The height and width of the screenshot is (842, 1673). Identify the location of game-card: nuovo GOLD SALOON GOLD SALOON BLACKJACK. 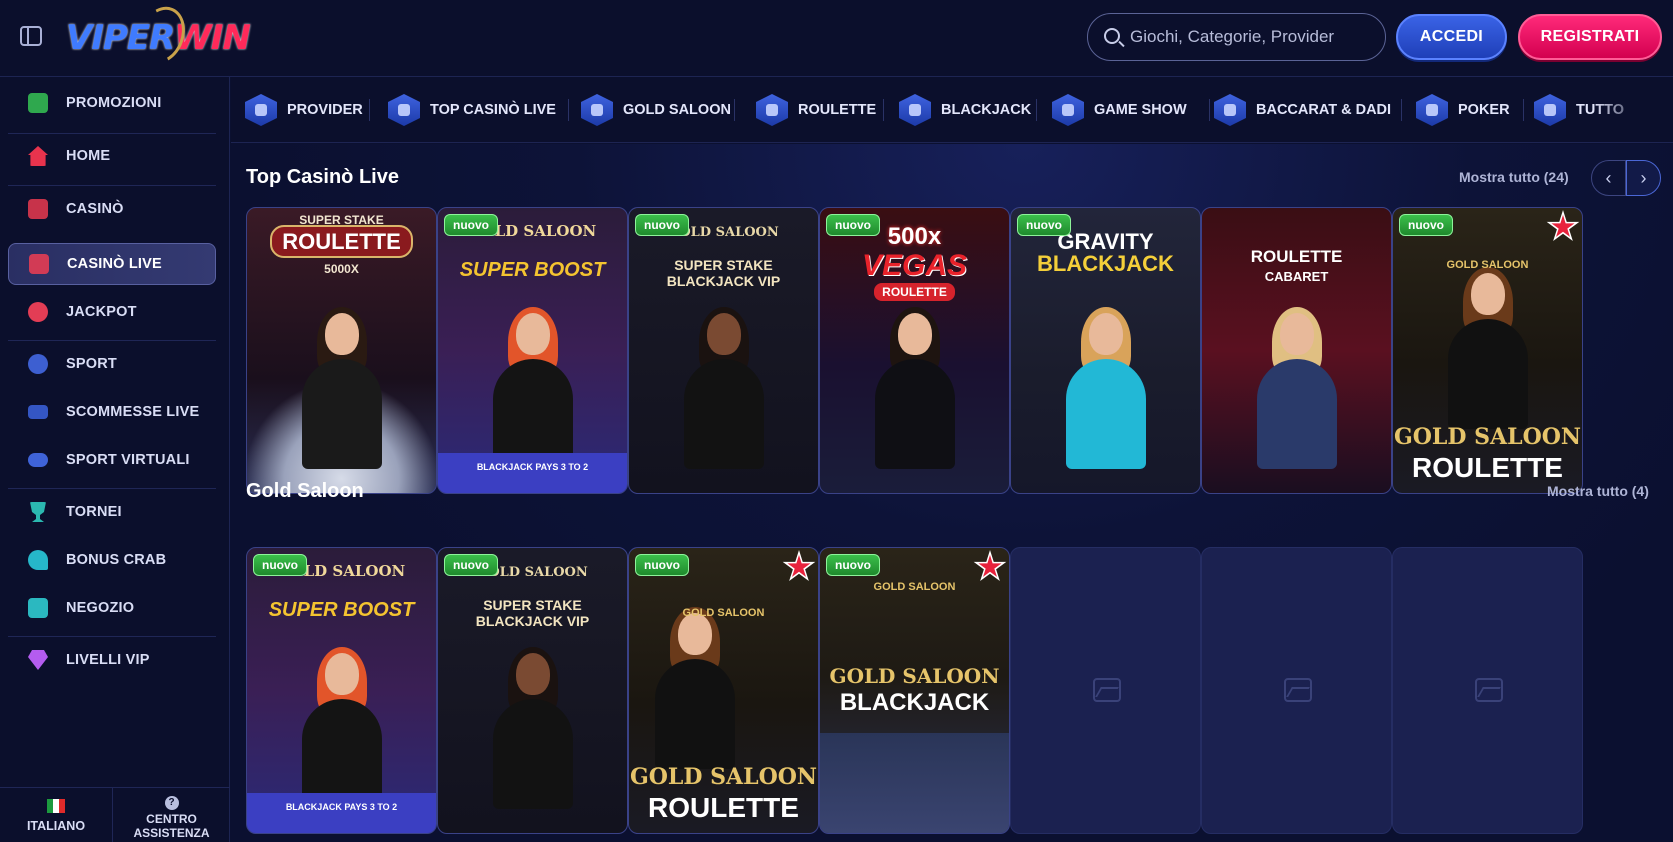
(914, 690).